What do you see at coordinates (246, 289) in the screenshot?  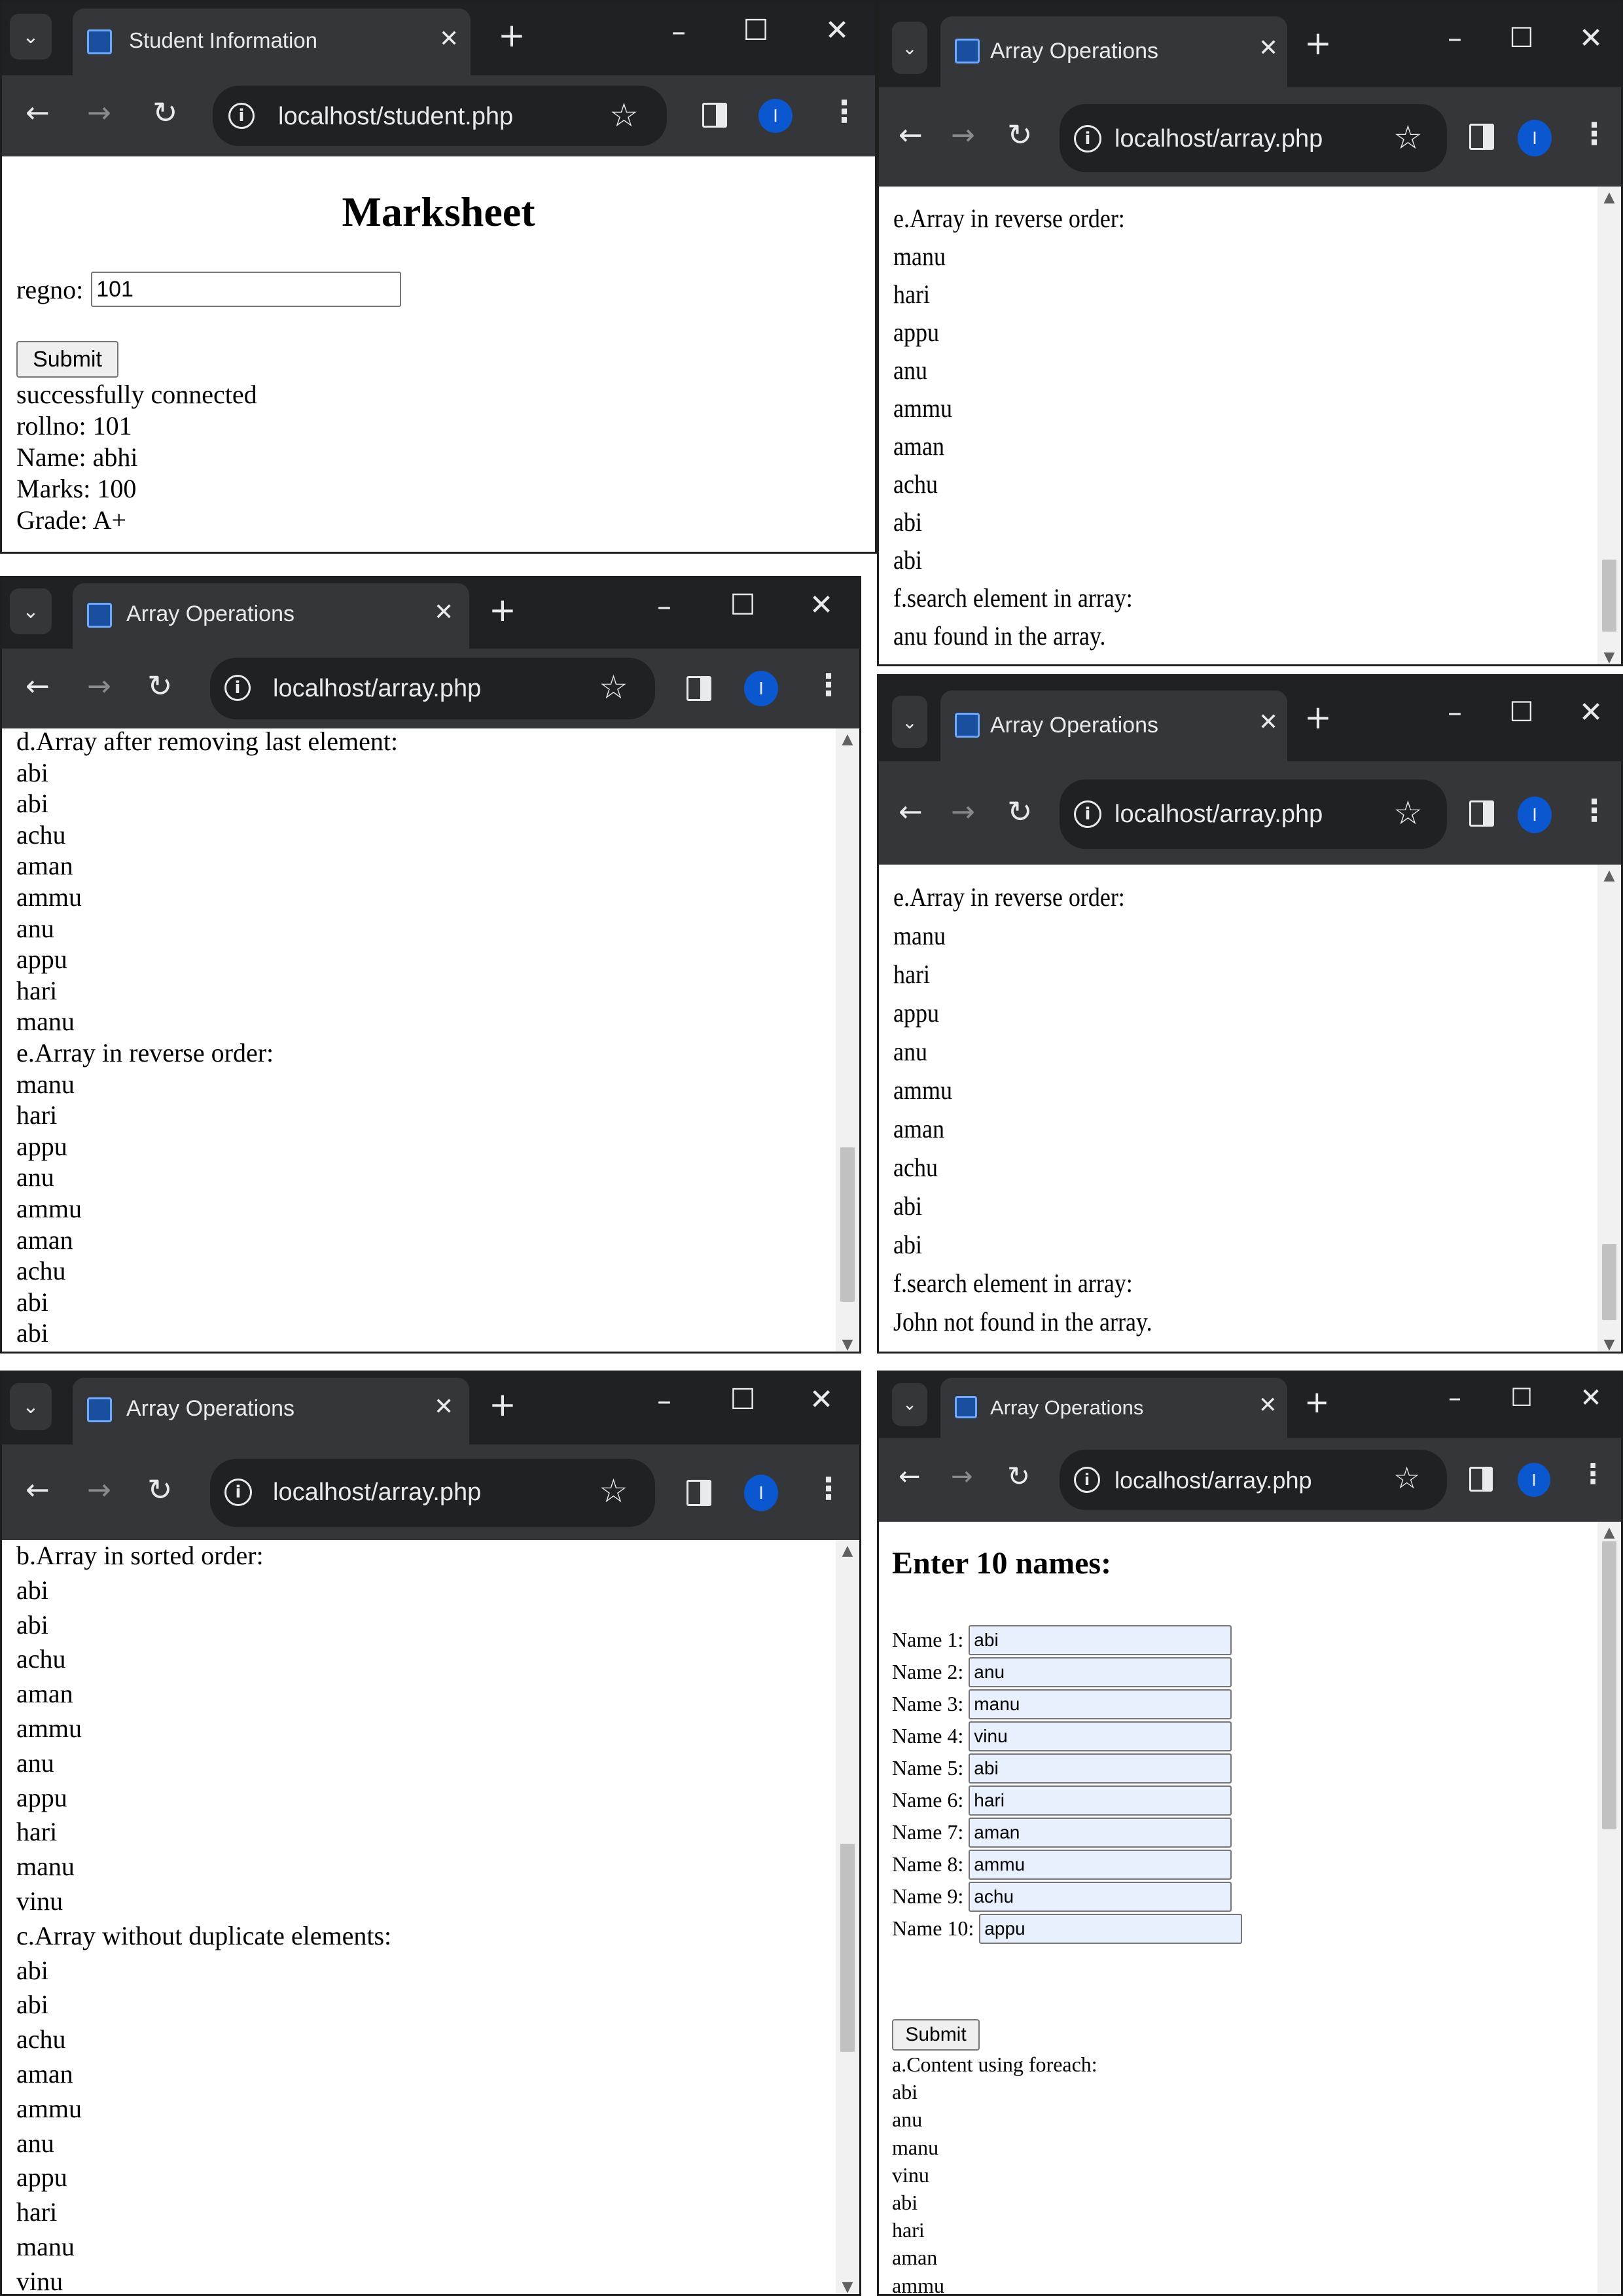 I see `regno-input` at bounding box center [246, 289].